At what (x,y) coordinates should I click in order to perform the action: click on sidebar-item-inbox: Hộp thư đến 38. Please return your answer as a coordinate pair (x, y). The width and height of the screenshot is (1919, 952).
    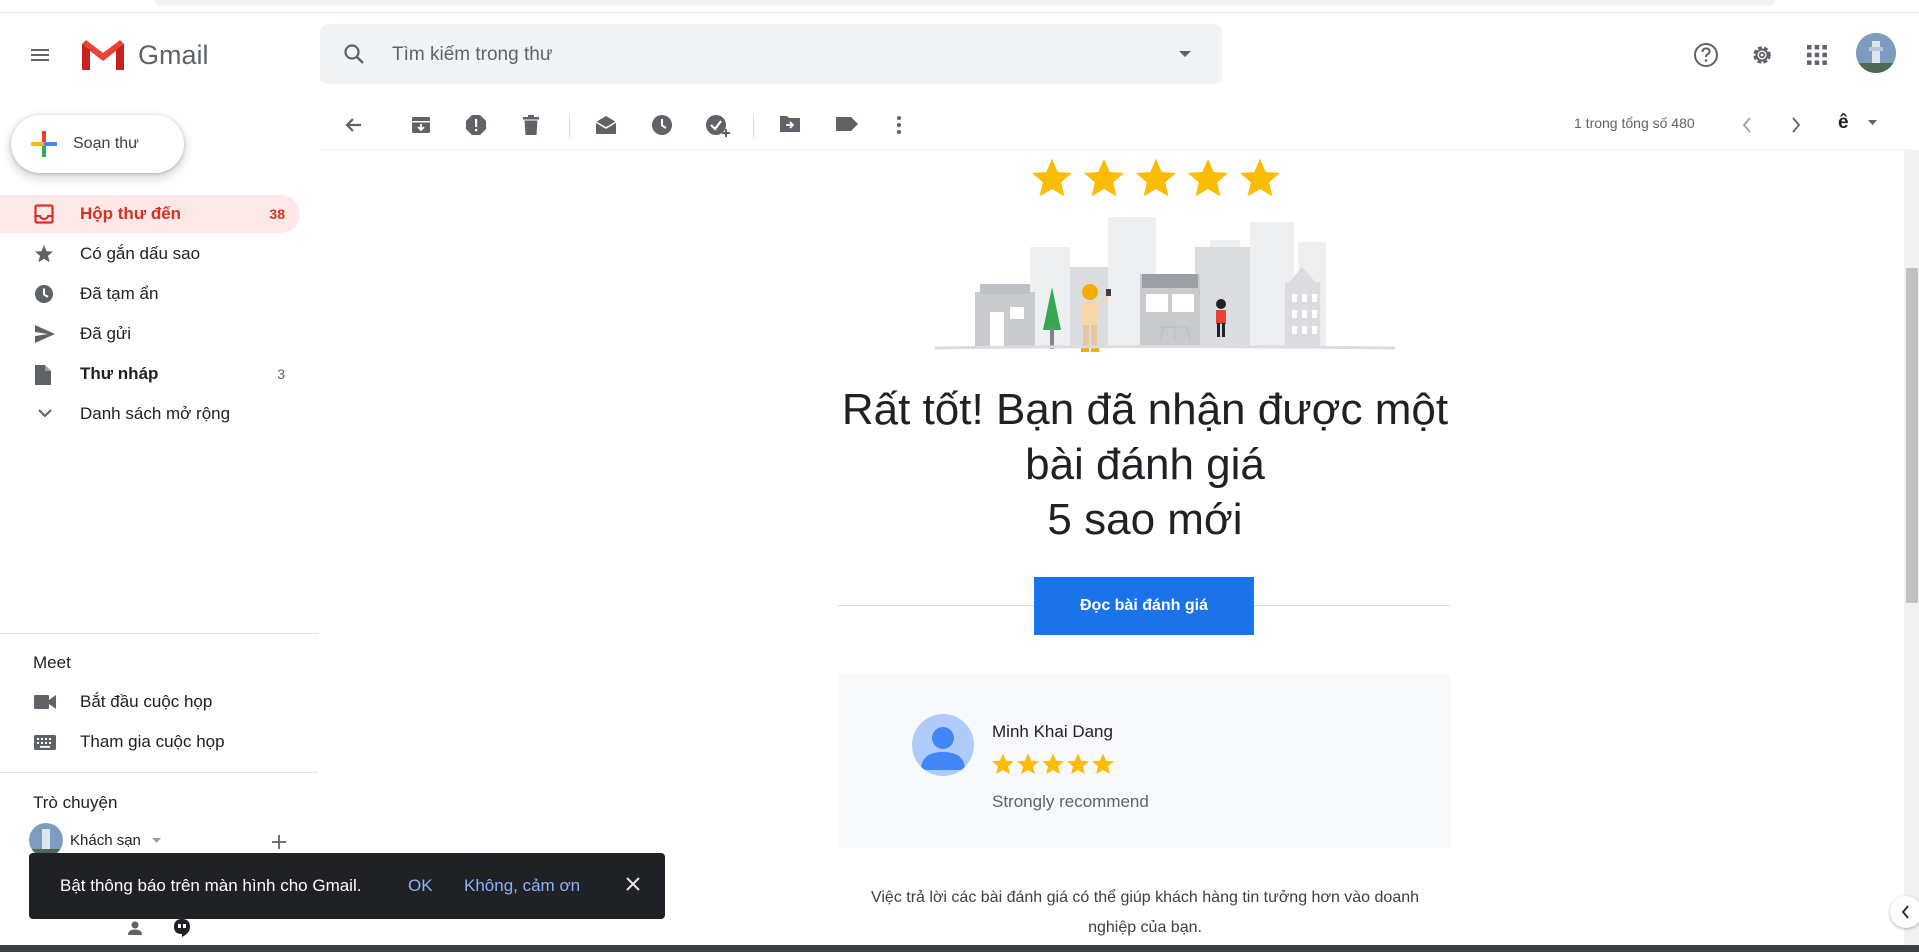
    Looking at the image, I should click on (150, 214).